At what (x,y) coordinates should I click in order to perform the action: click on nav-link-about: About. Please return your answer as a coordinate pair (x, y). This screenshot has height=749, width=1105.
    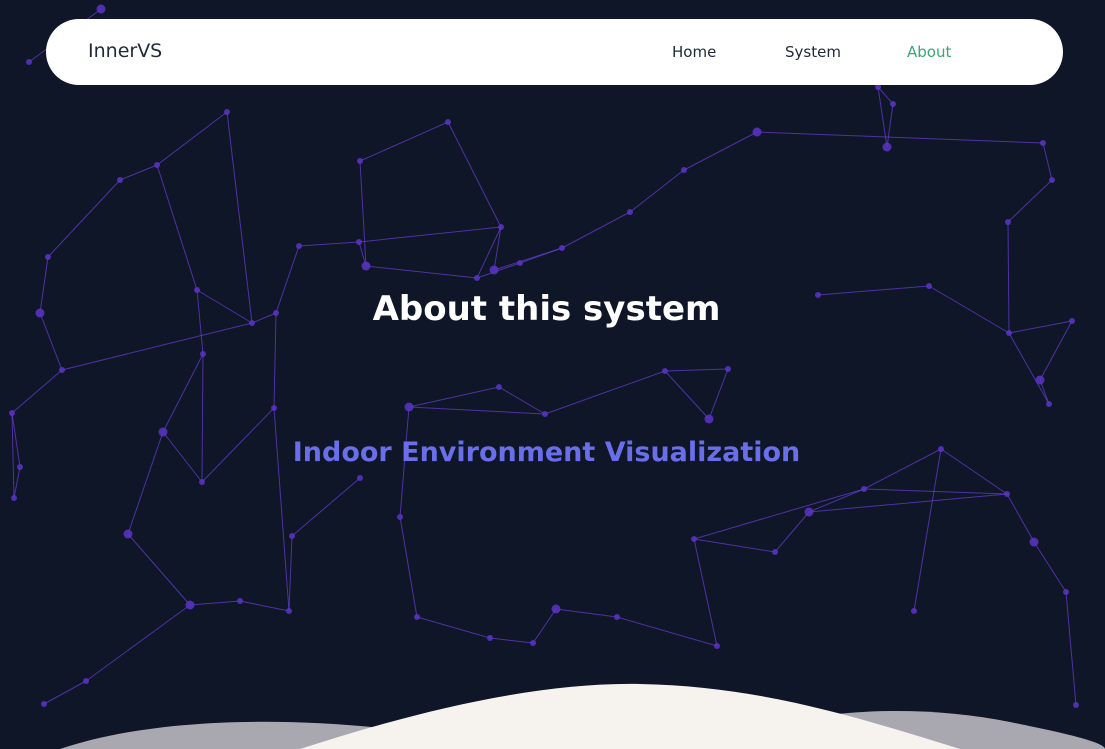
    Looking at the image, I should click on (929, 52).